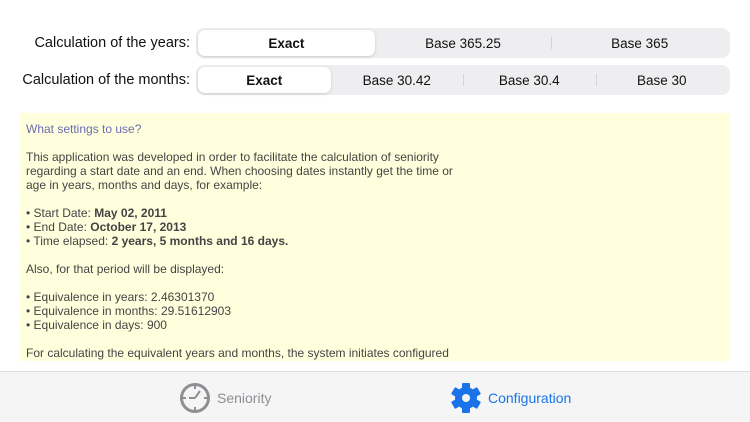 The image size is (750, 422). I want to click on tab-bar: Seniority Configuration, so click(375, 396).